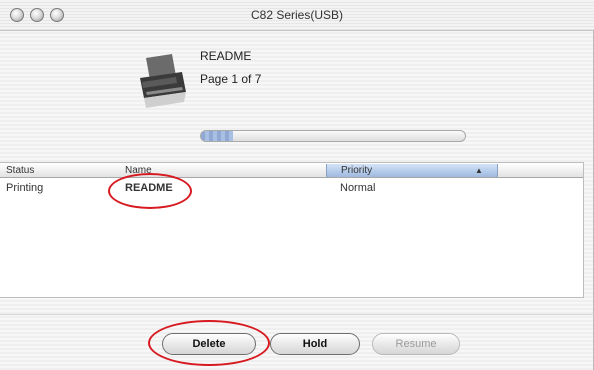 The height and width of the screenshot is (370, 594). What do you see at coordinates (315, 344) in the screenshot?
I see `hold-button: Hold` at bounding box center [315, 344].